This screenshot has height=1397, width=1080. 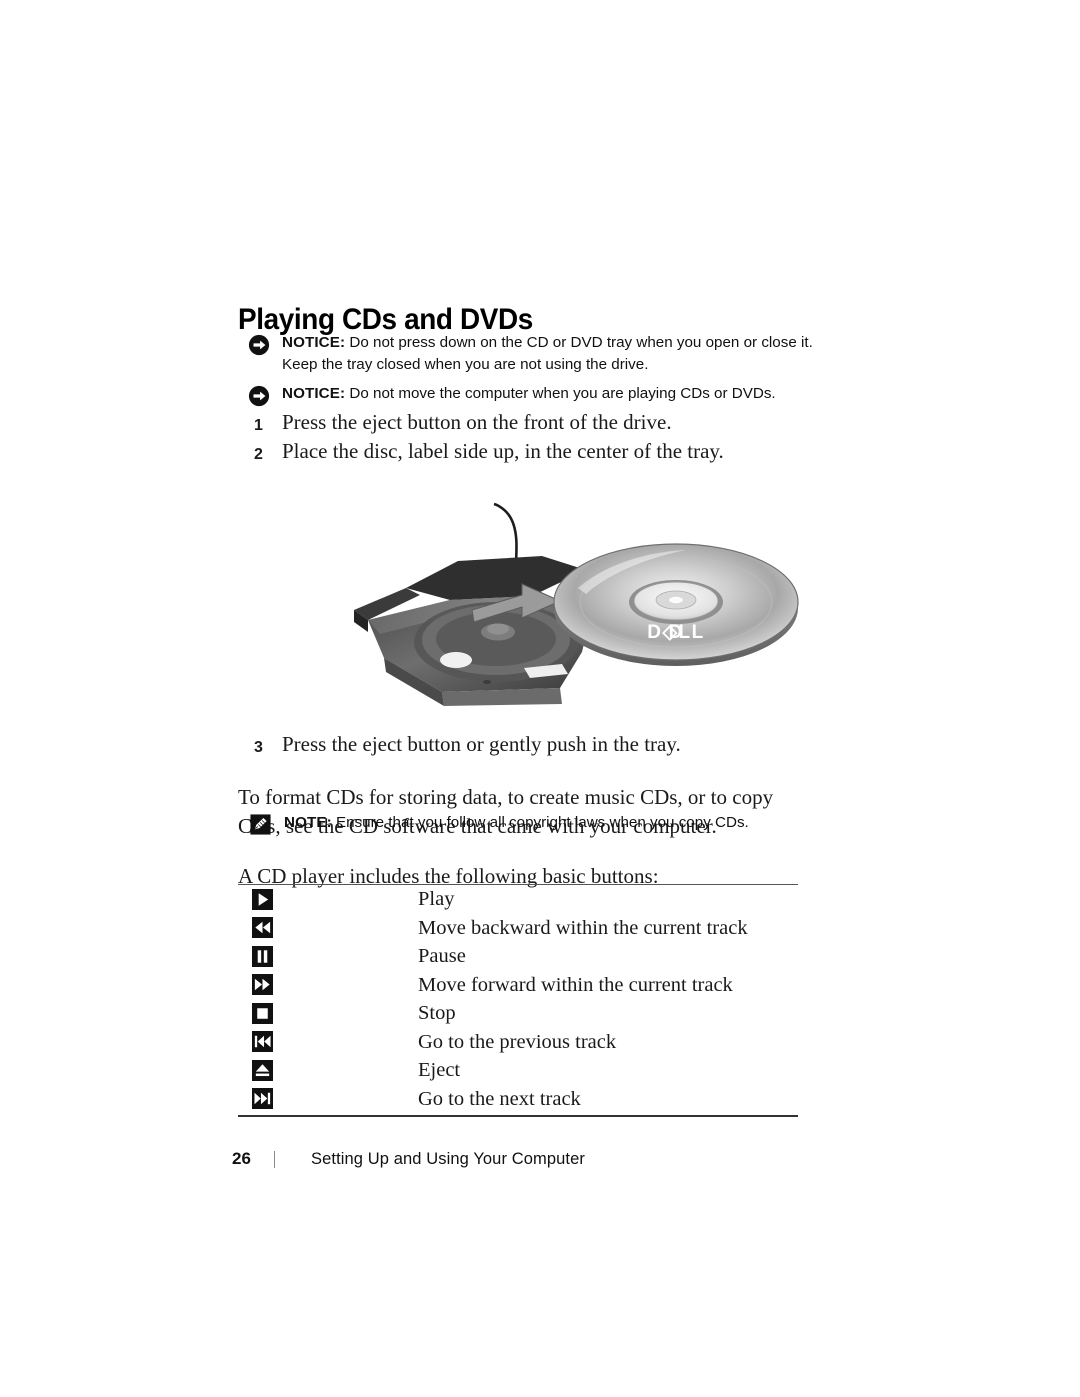 I want to click on footer-page-number: 26, so click(x=241, y=1158).